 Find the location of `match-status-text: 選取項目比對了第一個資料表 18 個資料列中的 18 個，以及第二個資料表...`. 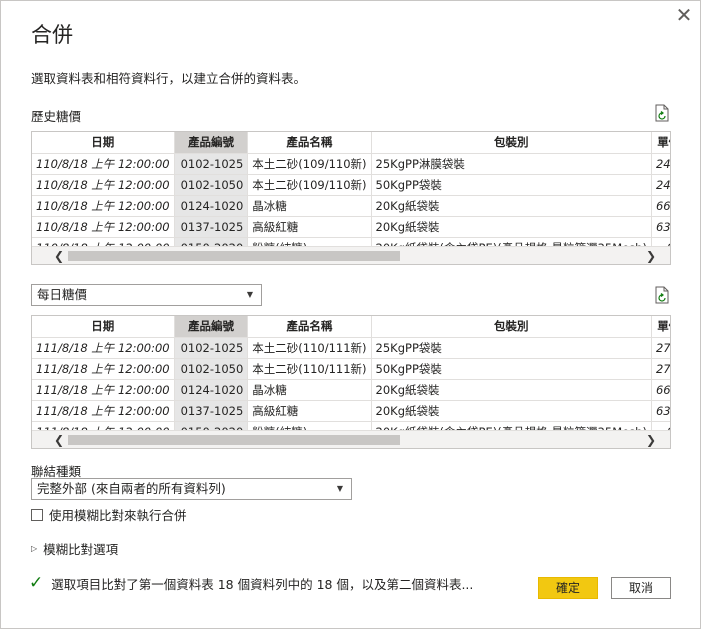

match-status-text: 選取項目比對了第一個資料表 18 個資料列中的 18 個，以及第二個資料表... is located at coordinates (262, 584).